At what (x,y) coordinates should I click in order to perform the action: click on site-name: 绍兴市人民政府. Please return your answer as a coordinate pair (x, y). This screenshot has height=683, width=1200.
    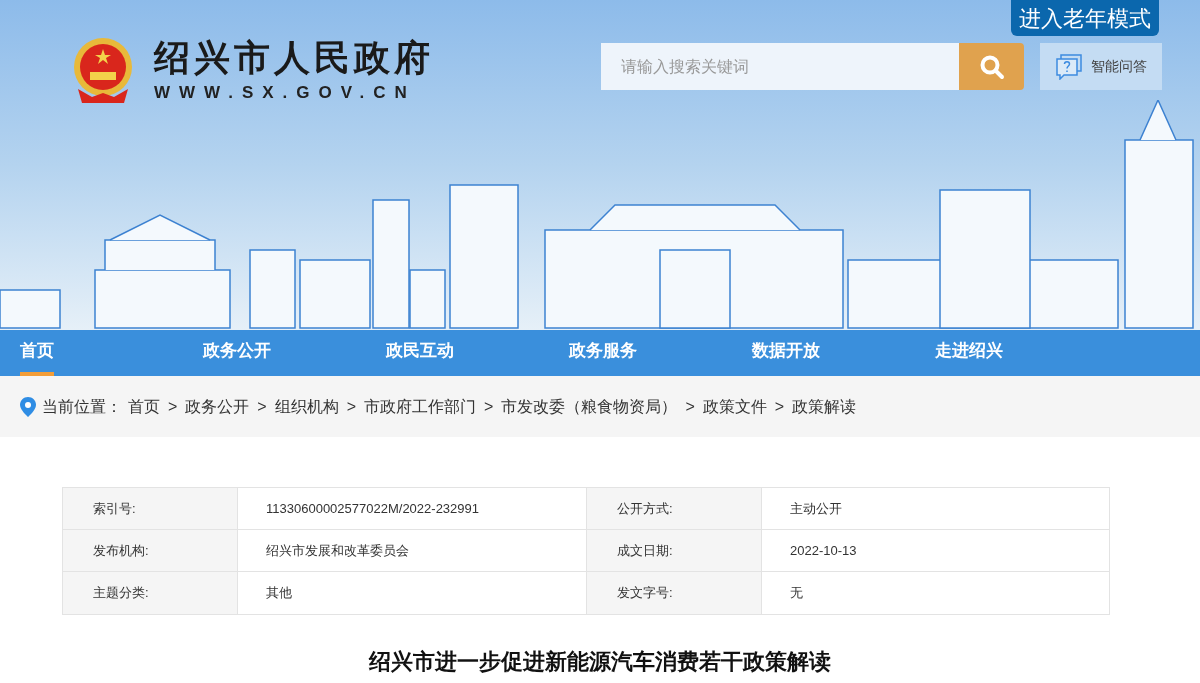
    Looking at the image, I should click on (294, 58).